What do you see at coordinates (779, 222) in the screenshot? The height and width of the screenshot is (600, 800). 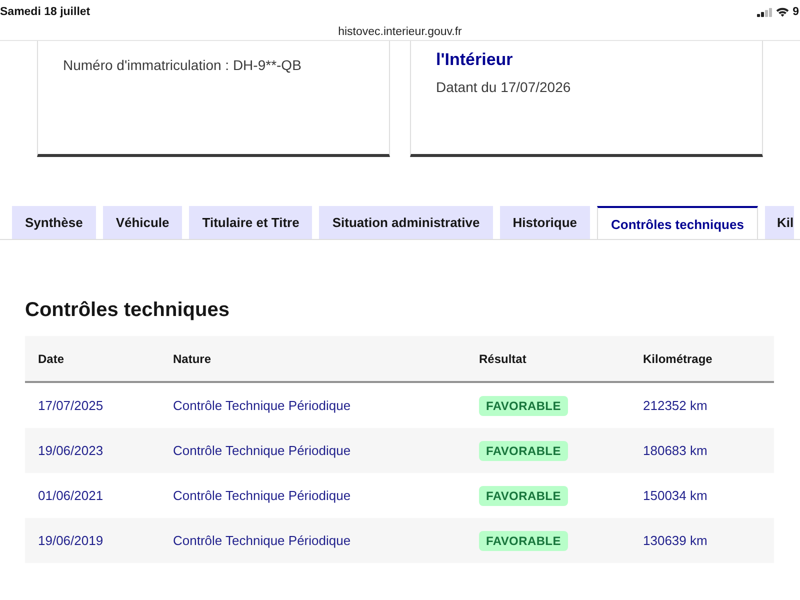 I see `tab: Kil` at bounding box center [779, 222].